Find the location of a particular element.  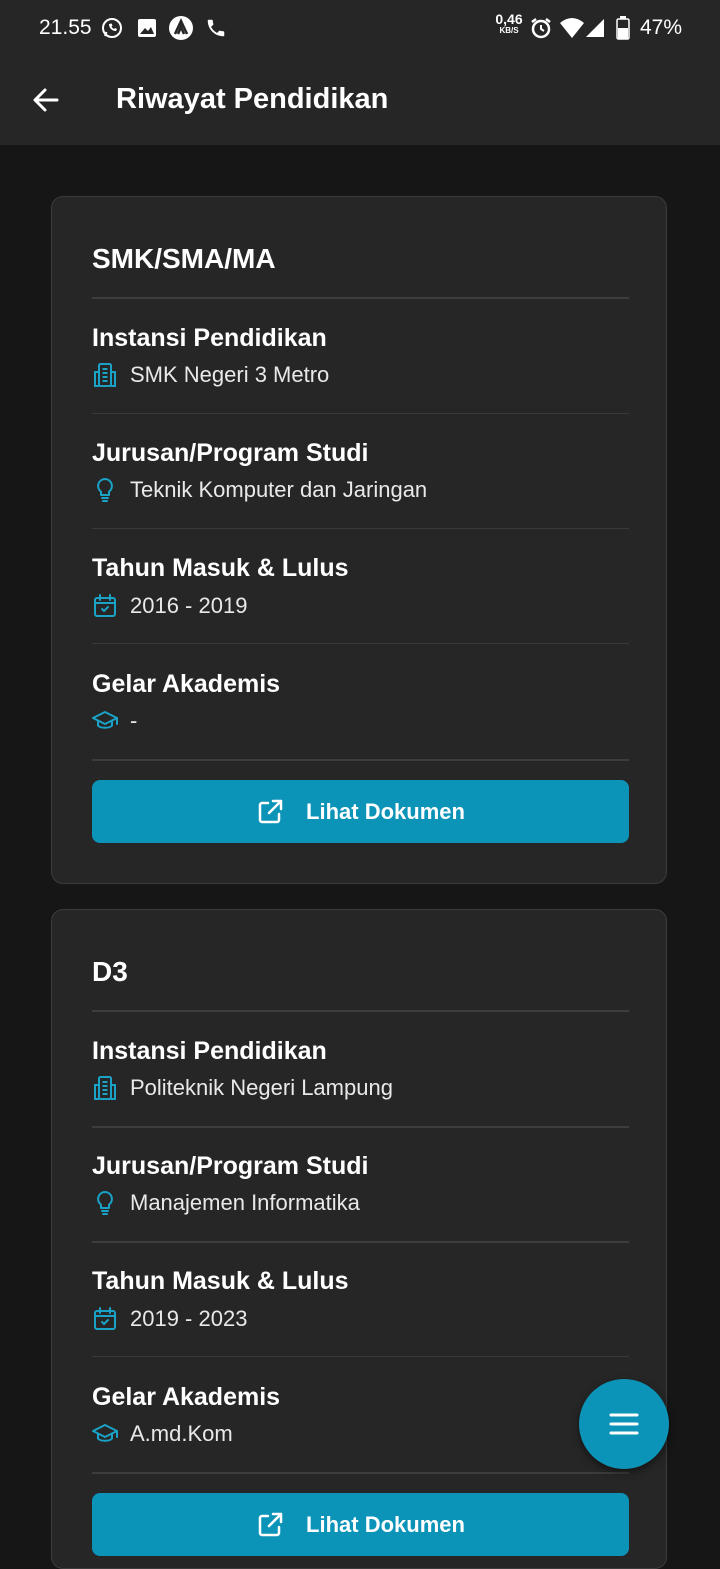

arrow-left-icon is located at coordinates (46, 100).